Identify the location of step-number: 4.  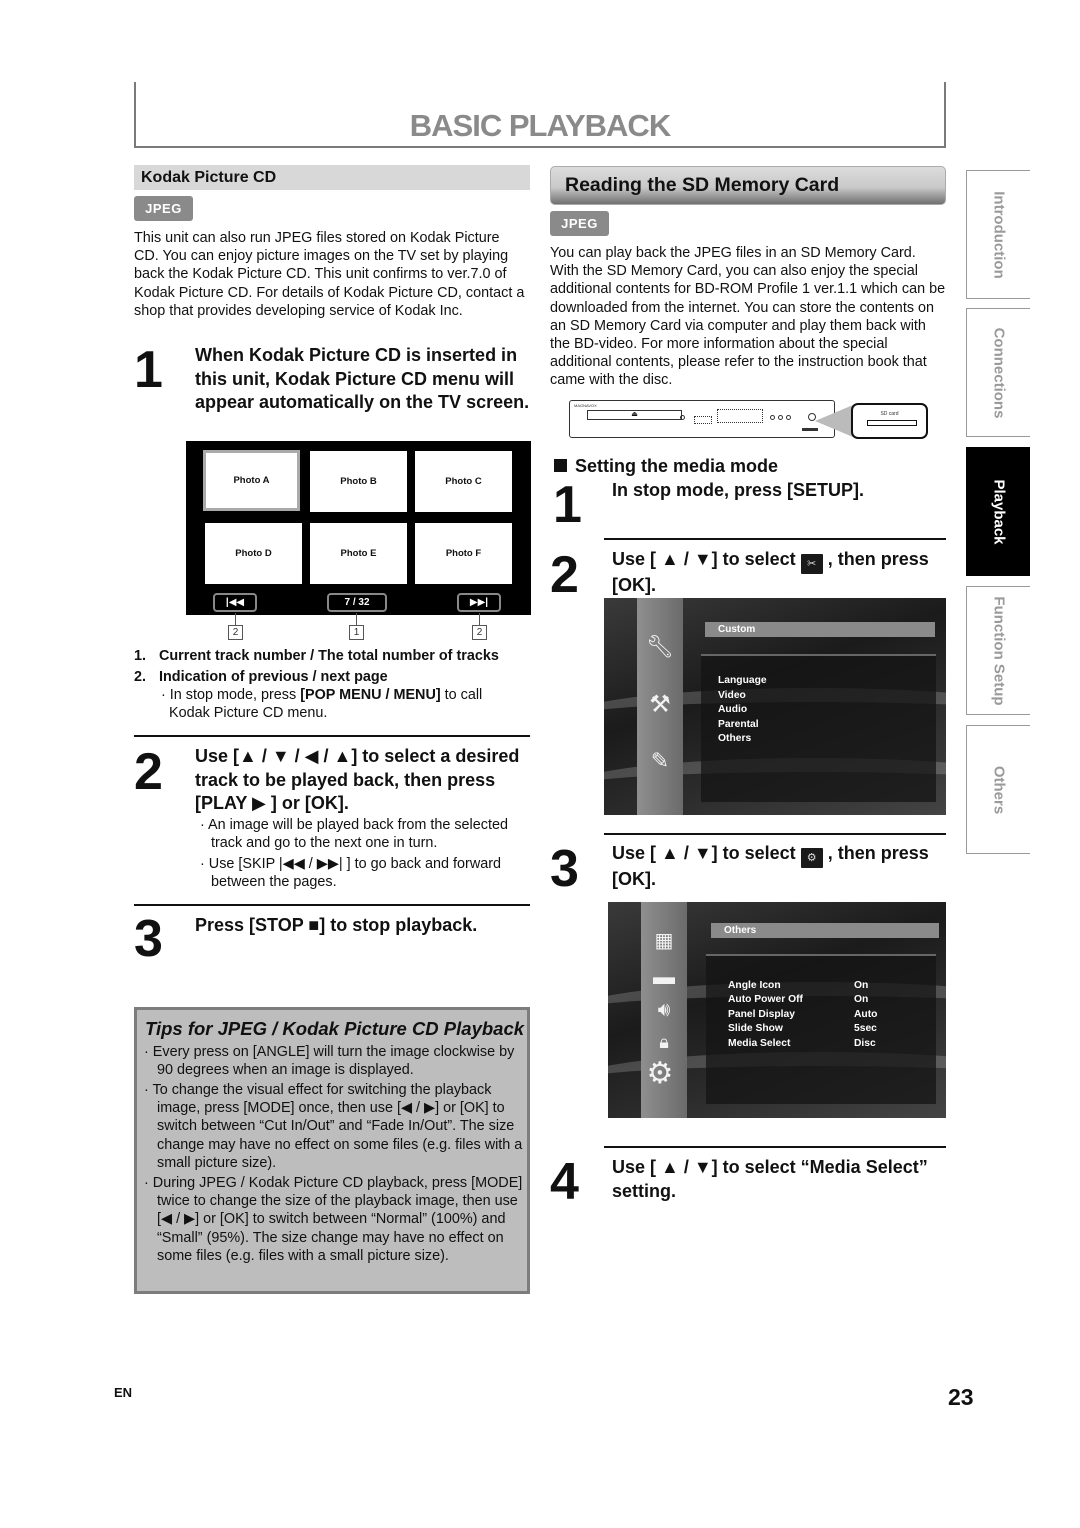
(564, 1182).